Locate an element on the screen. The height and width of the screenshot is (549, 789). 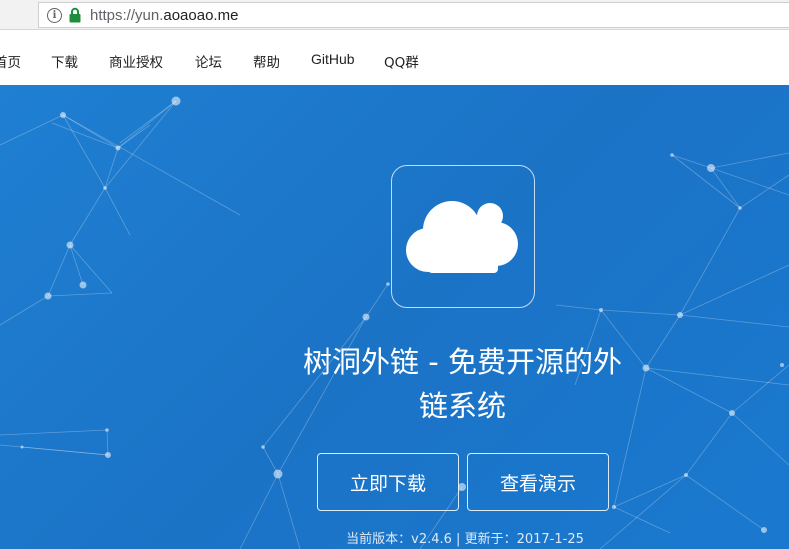
nav-help: 帮助 is located at coordinates (266, 61).